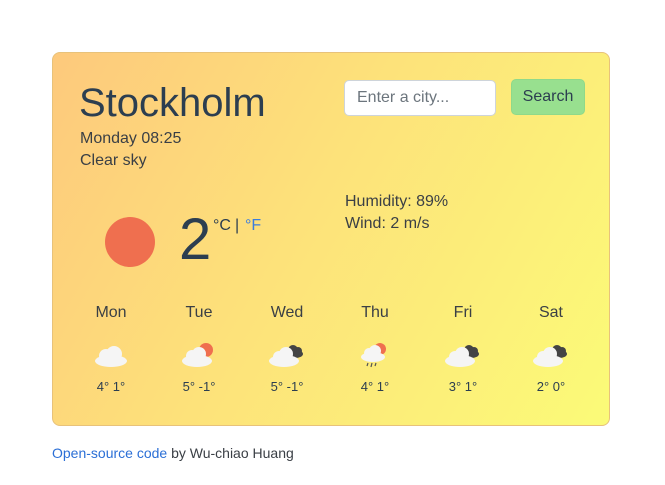 Image resolution: width=665 pixels, height=485 pixels. What do you see at coordinates (463, 386) in the screenshot?
I see `forecast-temps: 3° 1°` at bounding box center [463, 386].